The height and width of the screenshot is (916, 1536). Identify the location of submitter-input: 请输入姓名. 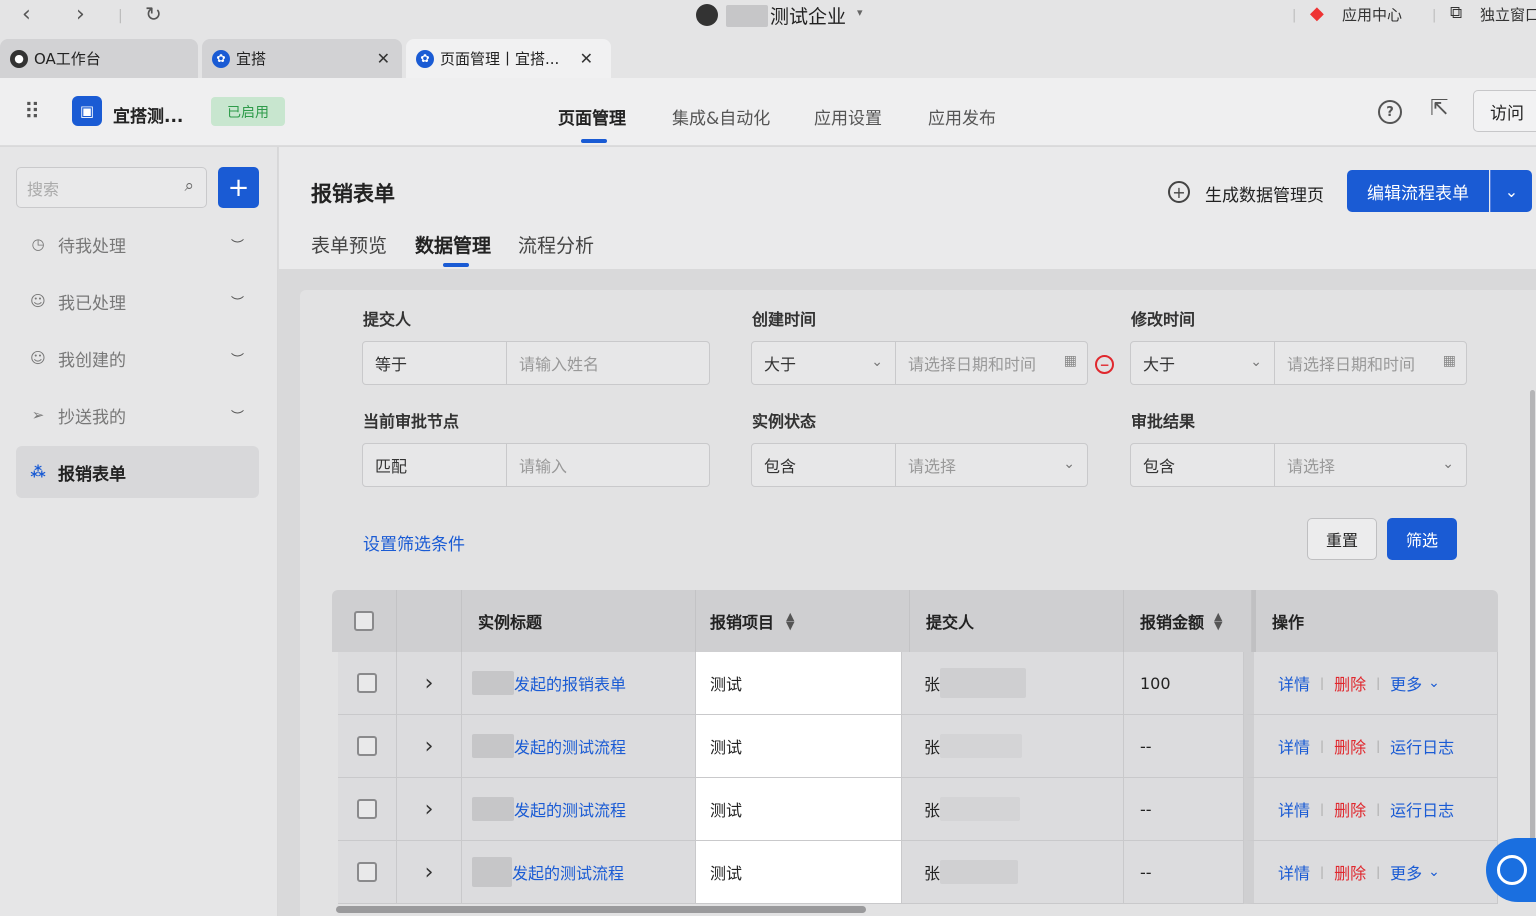
(608, 363).